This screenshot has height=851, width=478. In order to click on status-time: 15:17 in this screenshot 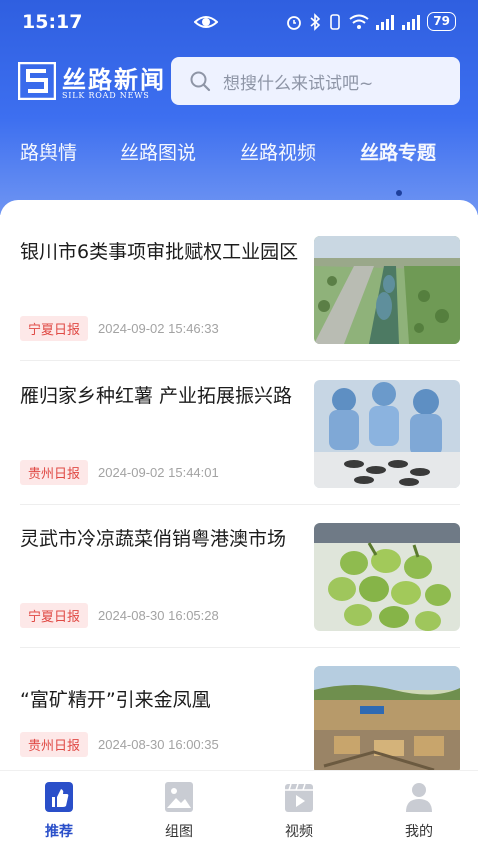, I will do `click(52, 22)`.